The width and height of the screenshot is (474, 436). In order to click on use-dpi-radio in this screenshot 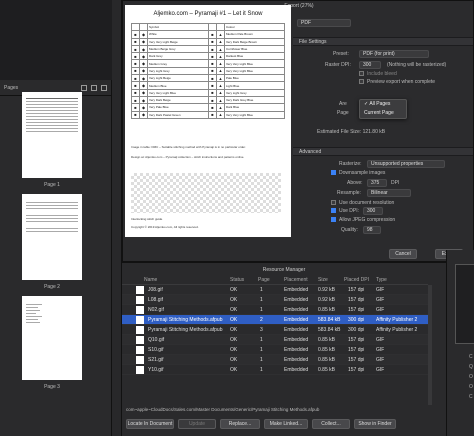, I will do `click(333, 210)`.